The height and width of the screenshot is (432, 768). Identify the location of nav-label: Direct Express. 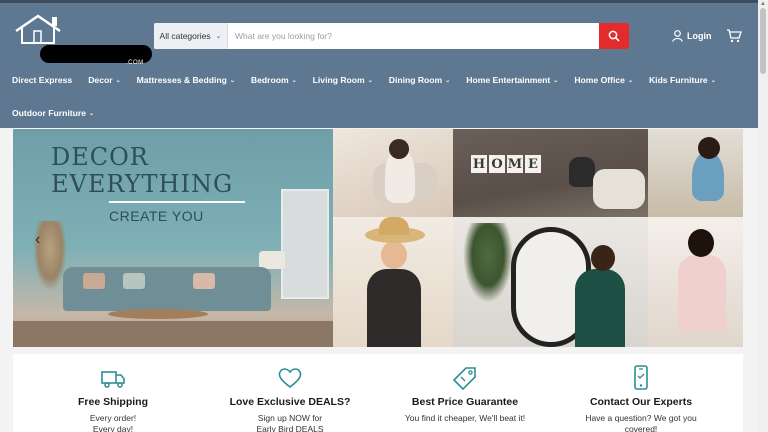
(42, 80).